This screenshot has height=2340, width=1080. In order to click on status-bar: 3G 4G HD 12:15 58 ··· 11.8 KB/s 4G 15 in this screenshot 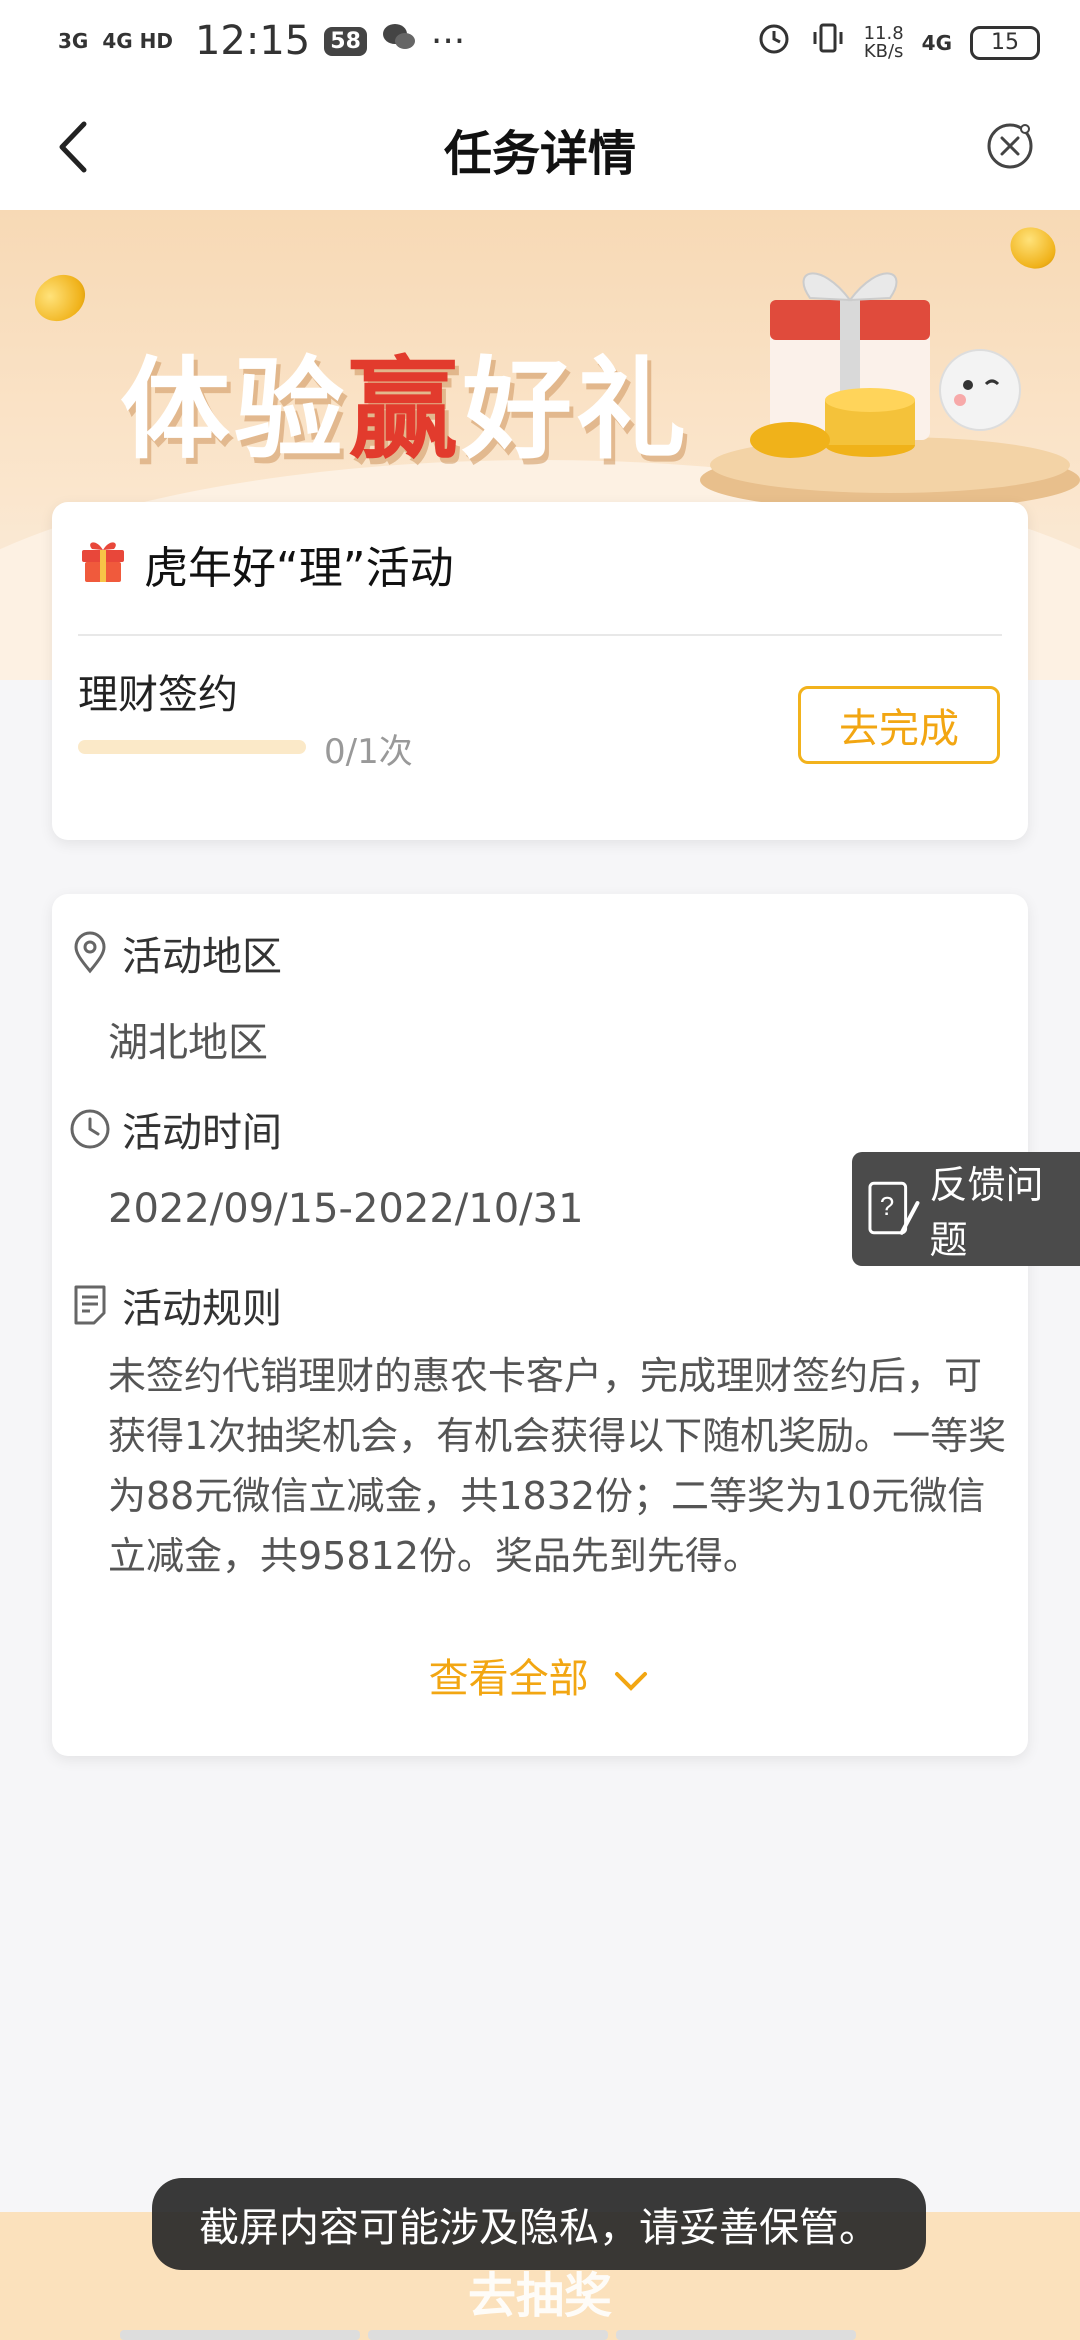, I will do `click(540, 41)`.